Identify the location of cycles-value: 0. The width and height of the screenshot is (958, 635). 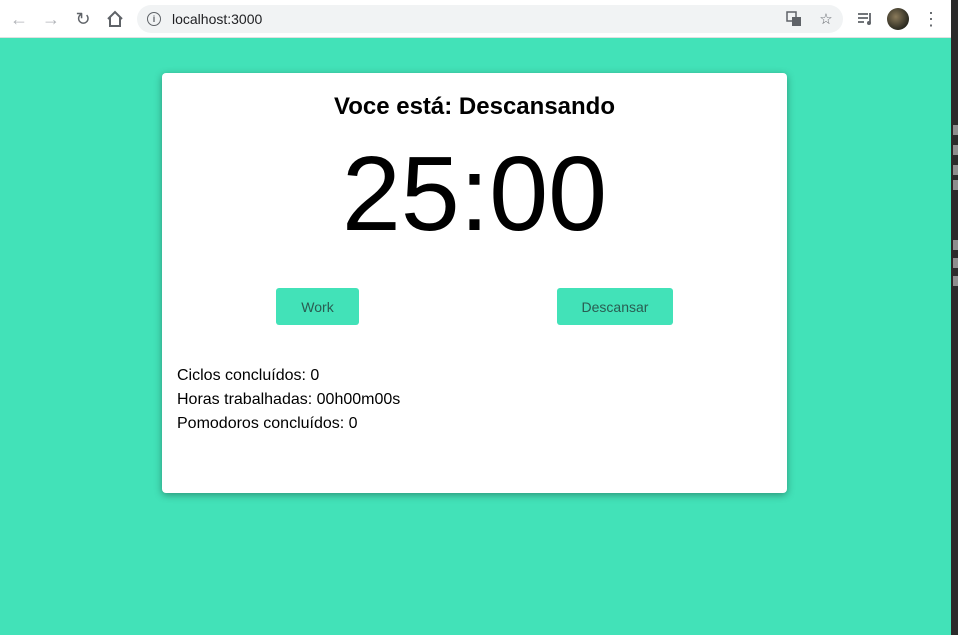
(315, 375).